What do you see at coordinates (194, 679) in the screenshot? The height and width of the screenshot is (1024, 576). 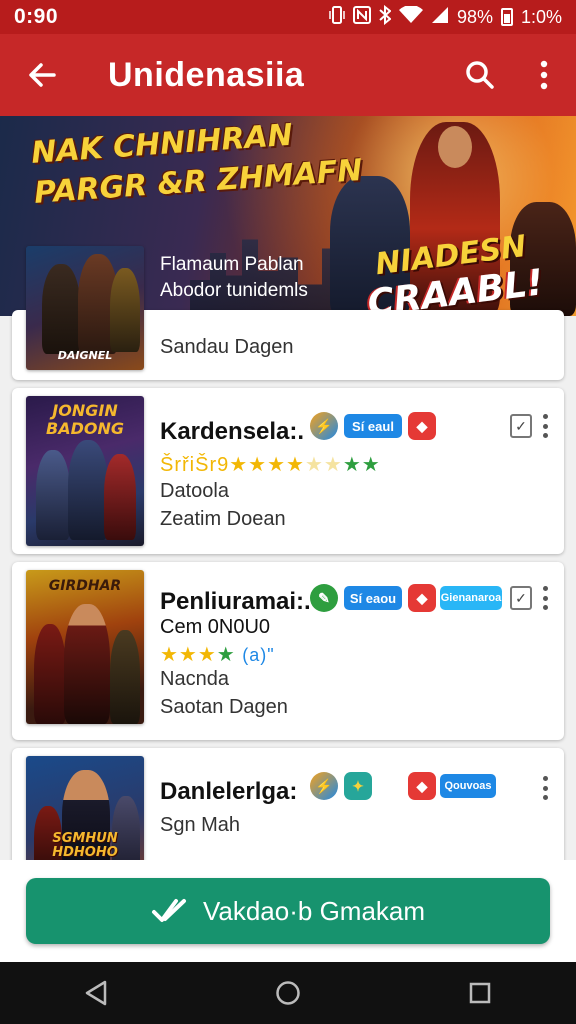 I see `game-genre-3: Nacnda` at bounding box center [194, 679].